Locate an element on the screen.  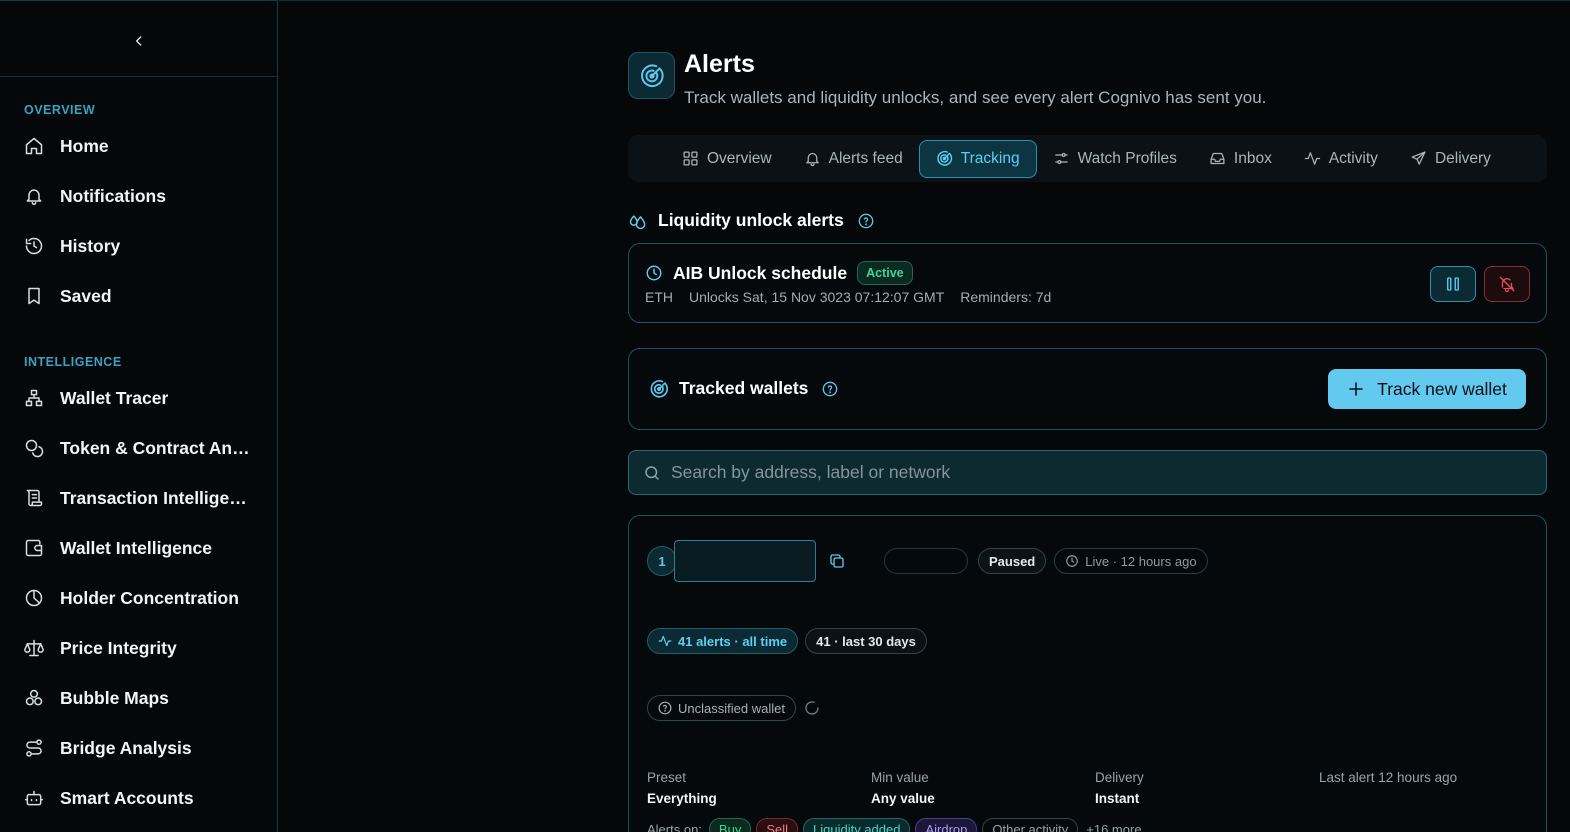
tab-tracking: Tracking is located at coordinates (977, 158).